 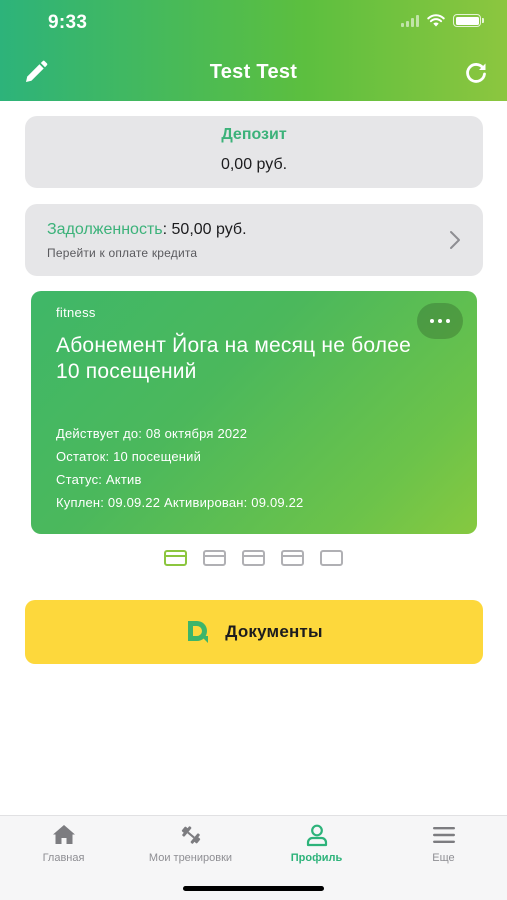 What do you see at coordinates (105, 229) in the screenshot?
I see `debt-label: Задолженность` at bounding box center [105, 229].